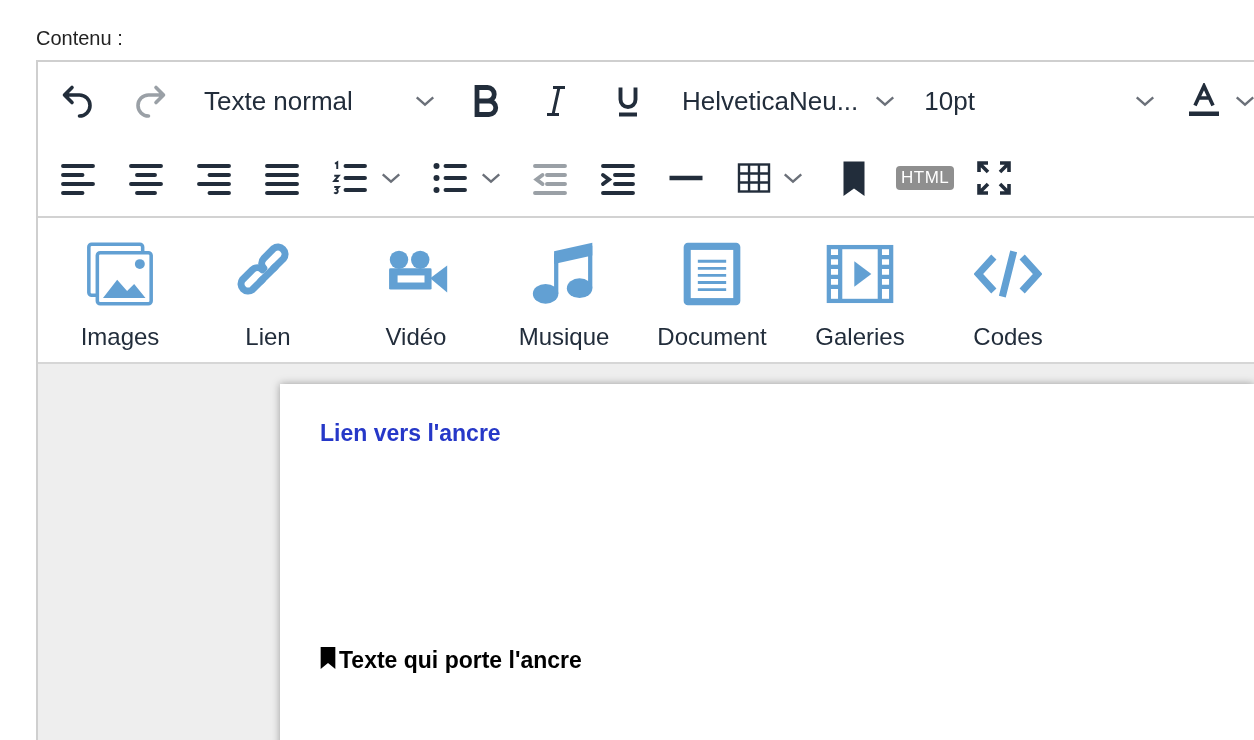 The width and height of the screenshot is (1254, 740). What do you see at coordinates (460, 660) in the screenshot?
I see `anchored-text: Texte qui porte l'ancre` at bounding box center [460, 660].